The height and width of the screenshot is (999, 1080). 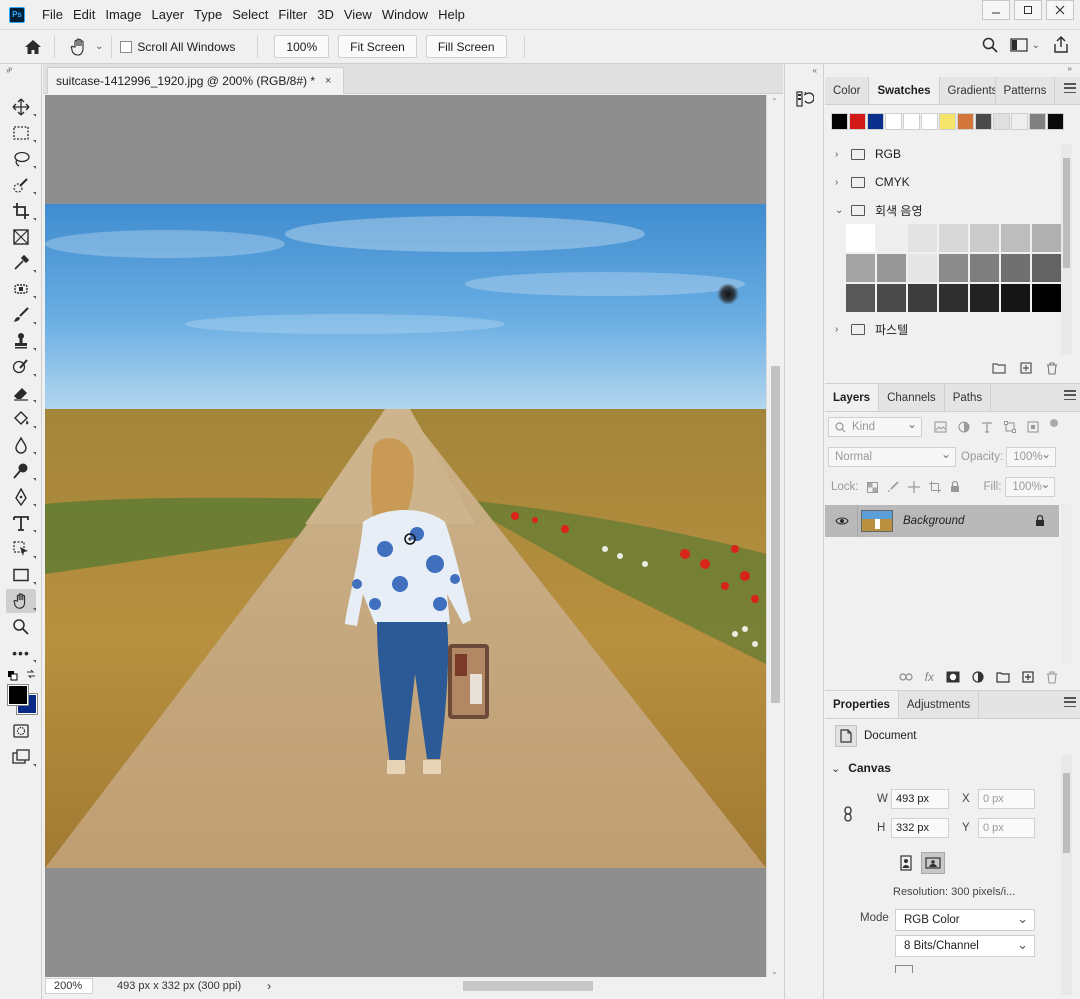 What do you see at coordinates (892, 457) in the screenshot?
I see `blend-mode-select: Normal` at bounding box center [892, 457].